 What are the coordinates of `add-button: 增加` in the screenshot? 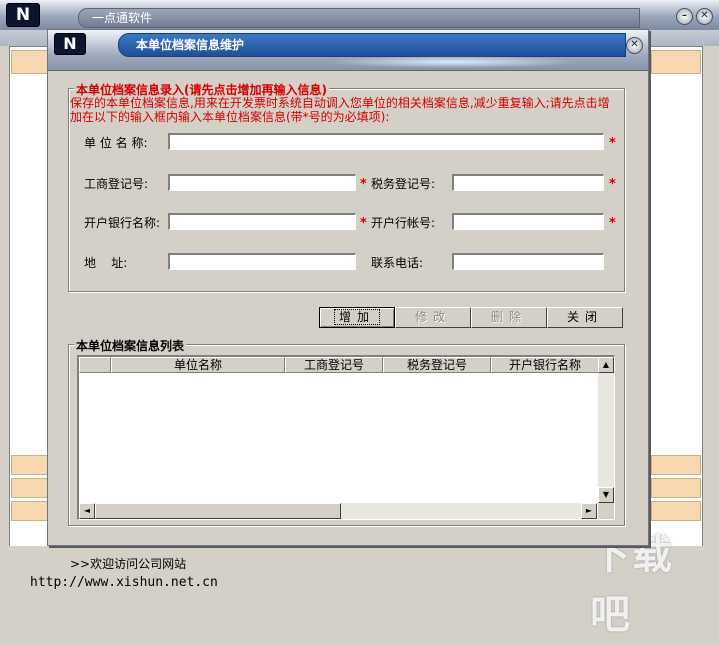 It's located at (357, 317).